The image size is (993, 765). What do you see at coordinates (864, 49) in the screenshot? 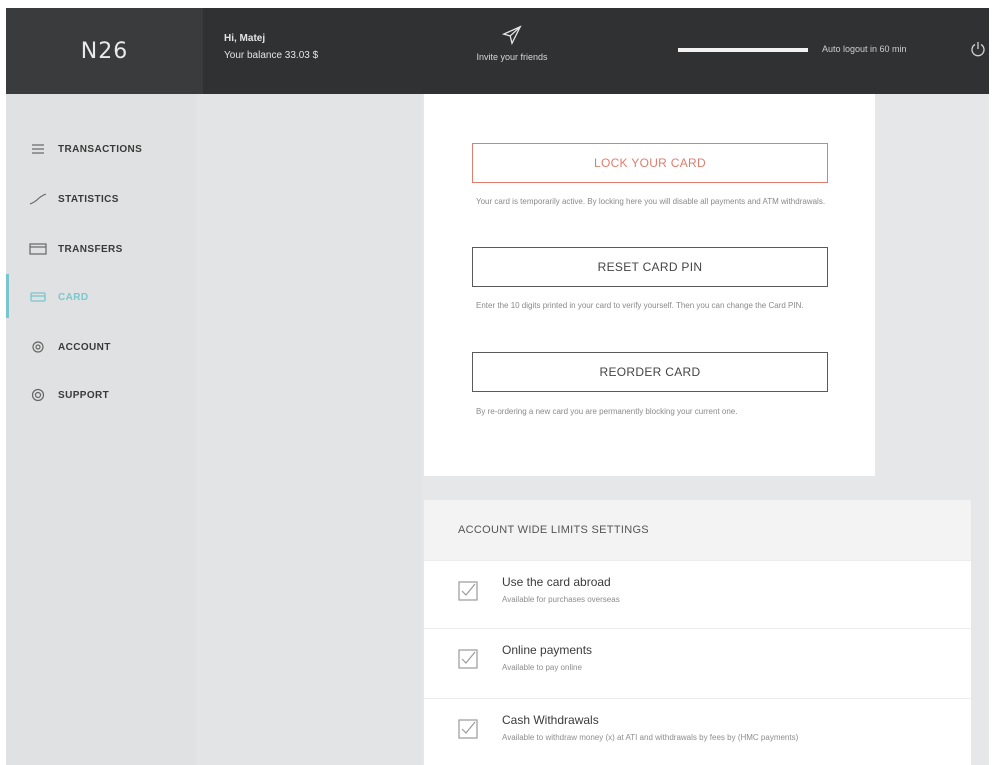
I see `autologout-text: Auto logout in 60 min` at bounding box center [864, 49].